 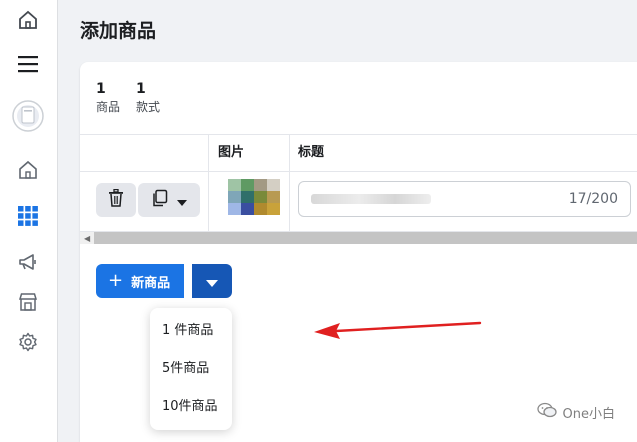 I want to click on new-product-dropdown-toggle, so click(x=212, y=281).